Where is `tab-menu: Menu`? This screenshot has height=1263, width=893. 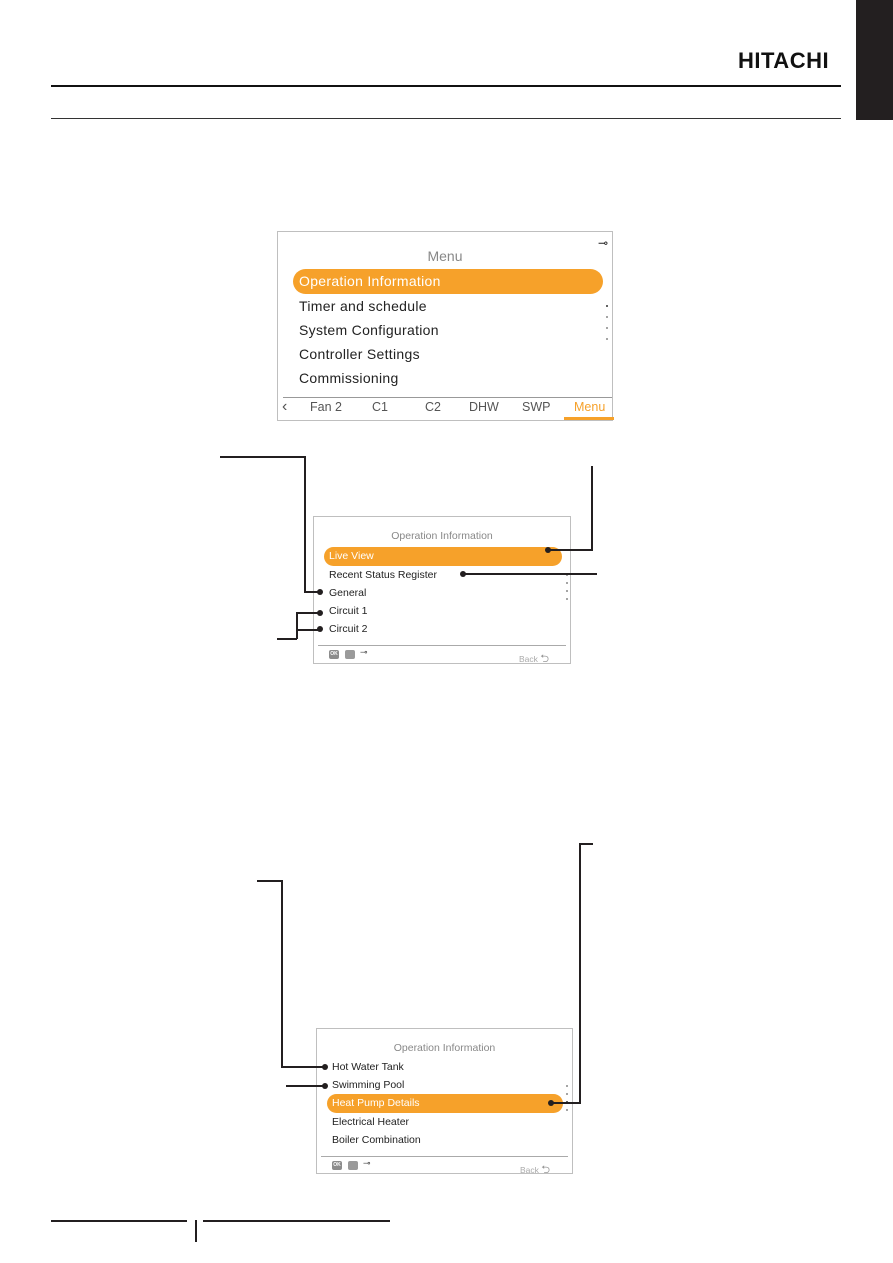 tab-menu: Menu is located at coordinates (589, 407).